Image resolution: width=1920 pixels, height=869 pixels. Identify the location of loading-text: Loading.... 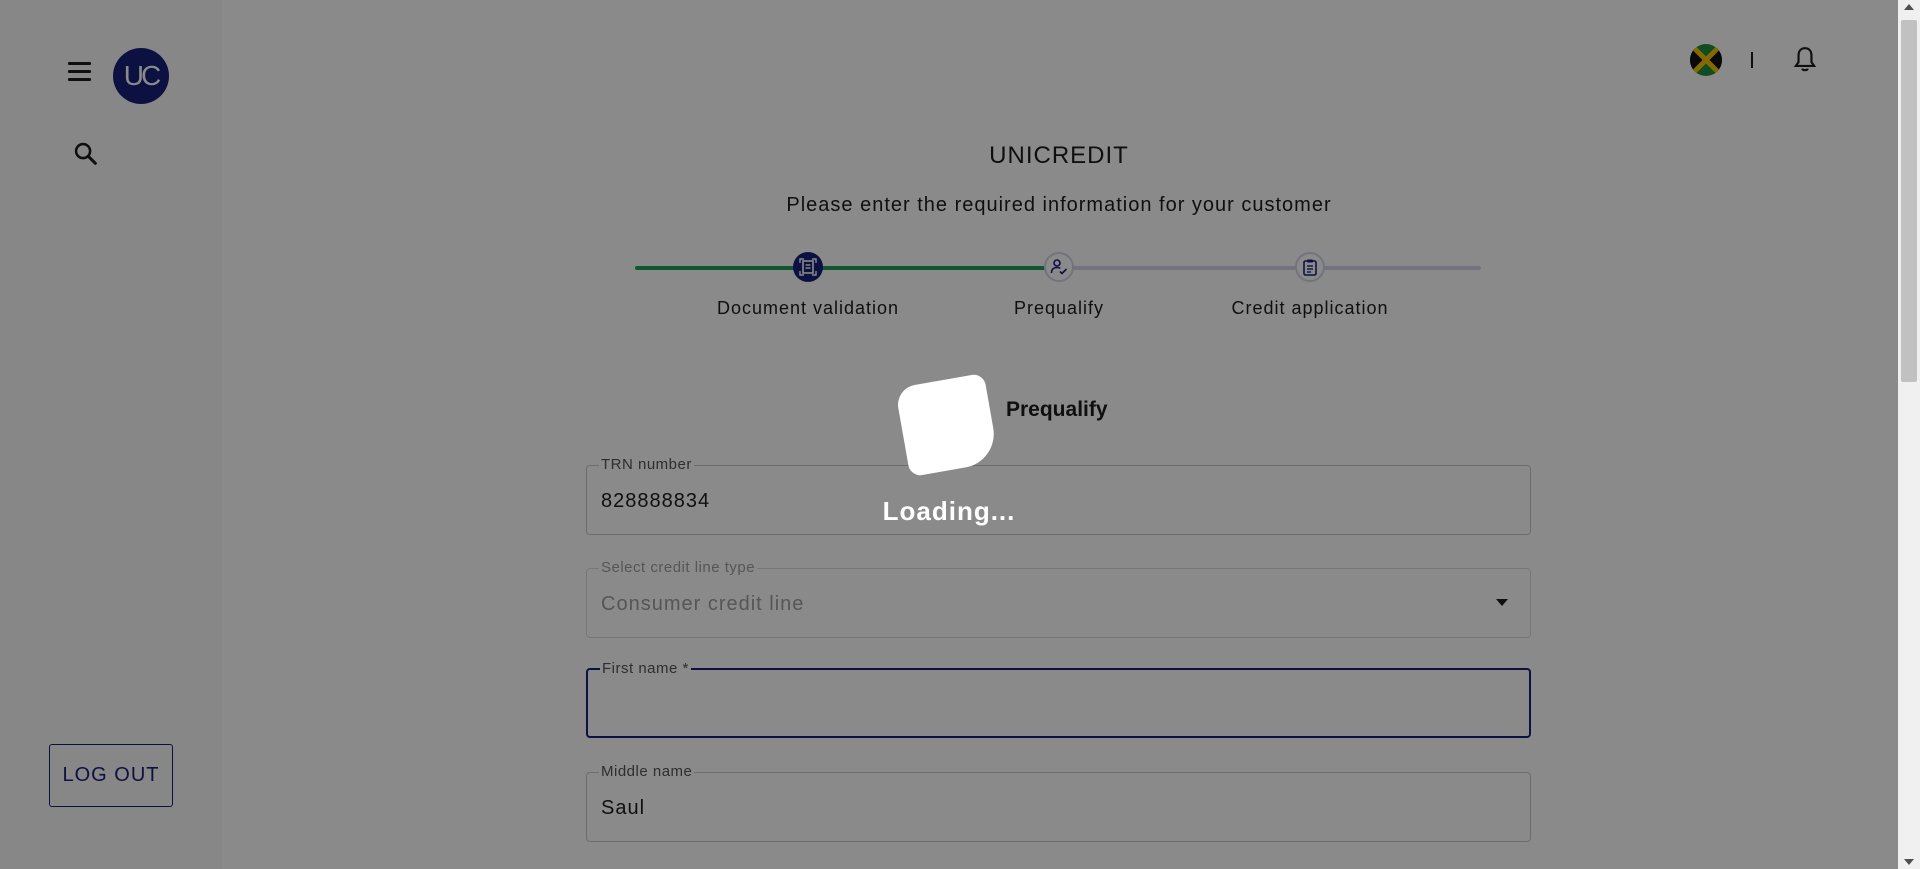
(949, 511).